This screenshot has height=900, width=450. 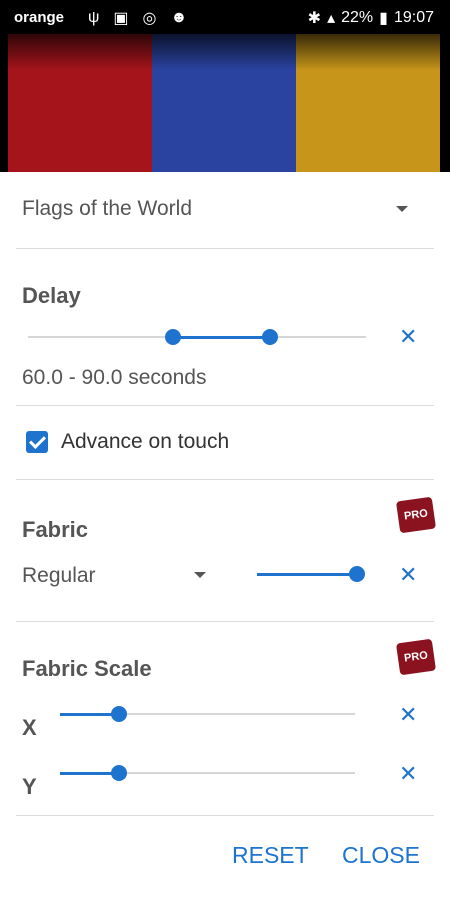 I want to click on fabric-scale-x-thumb, so click(x=119, y=714).